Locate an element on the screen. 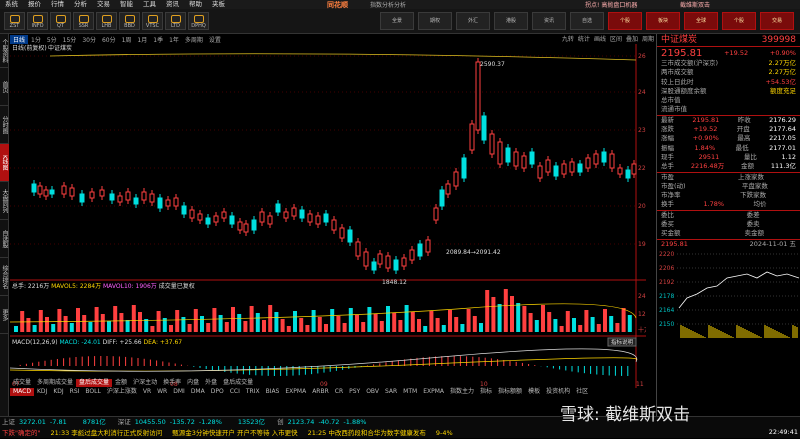 The width and height of the screenshot is (800, 439). menu-item-9: 夹板 is located at coordinates (218, 4).